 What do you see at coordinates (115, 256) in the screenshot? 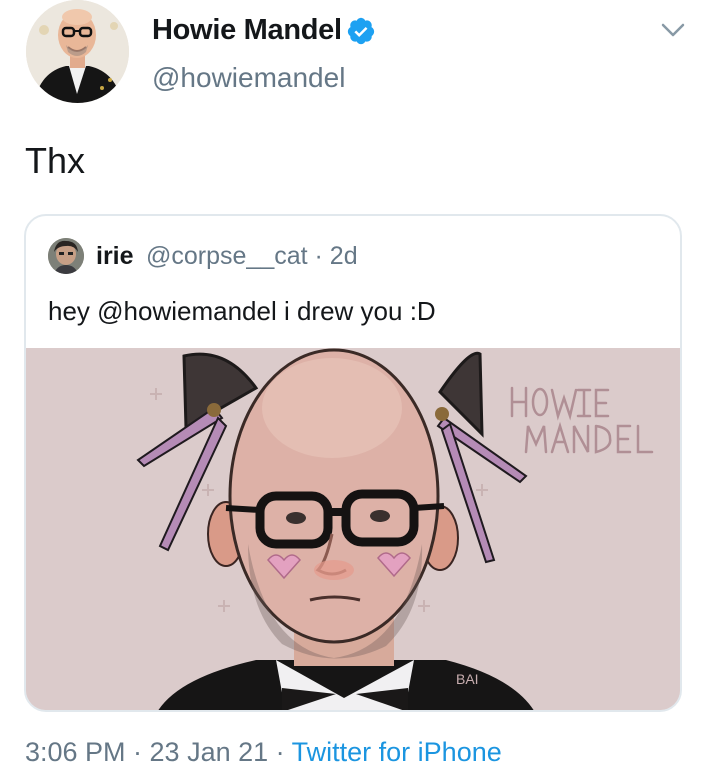
I see `quoted-author-name: irie` at bounding box center [115, 256].